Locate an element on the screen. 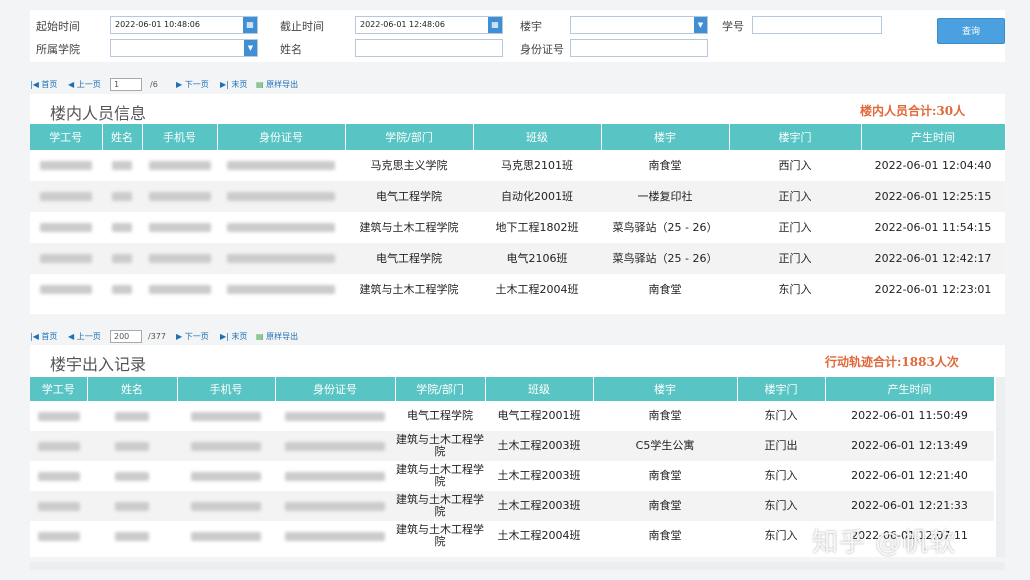 Image resolution: width=1030 pixels, height=580 pixels. table-row: 马克思主义学院 马克思2101班 南食堂 西门入 2022-06-01 12:04:40 is located at coordinates (517, 165).